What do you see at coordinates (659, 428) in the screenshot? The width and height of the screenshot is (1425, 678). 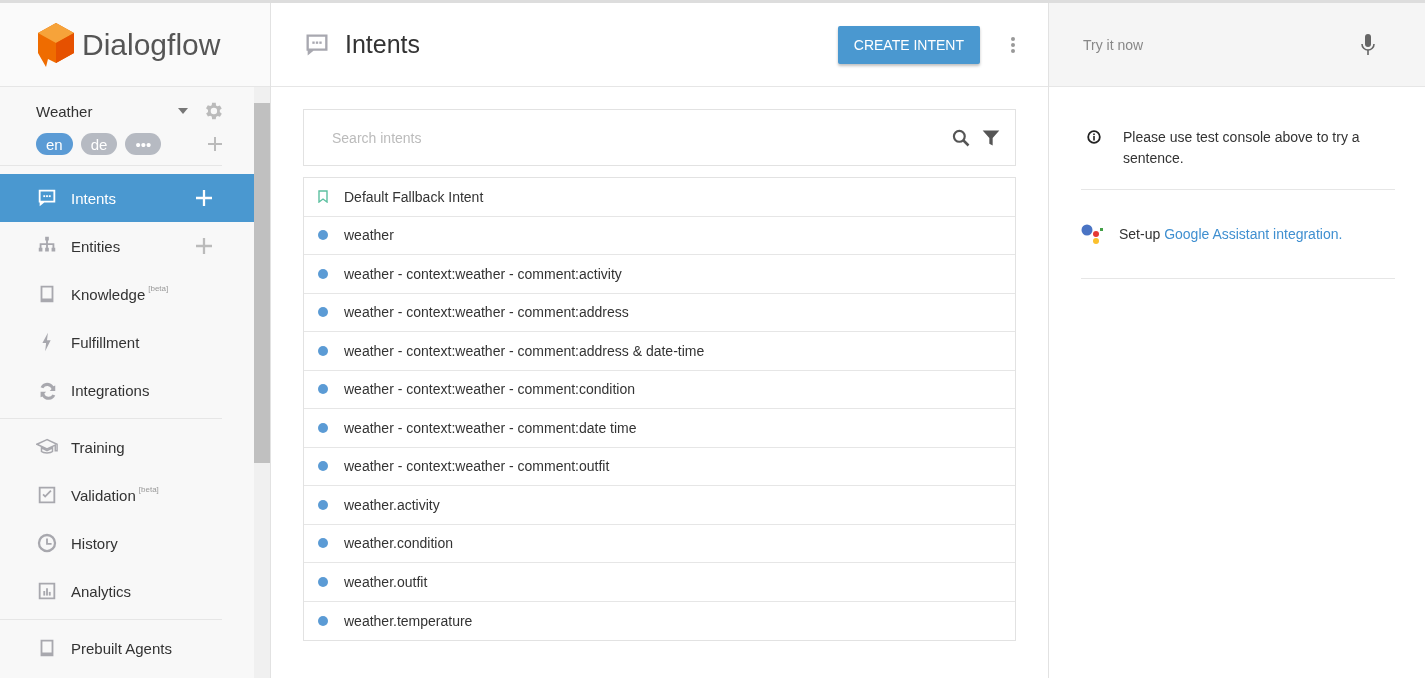 I see `intent-row: weather - context:weather - comment:date time` at bounding box center [659, 428].